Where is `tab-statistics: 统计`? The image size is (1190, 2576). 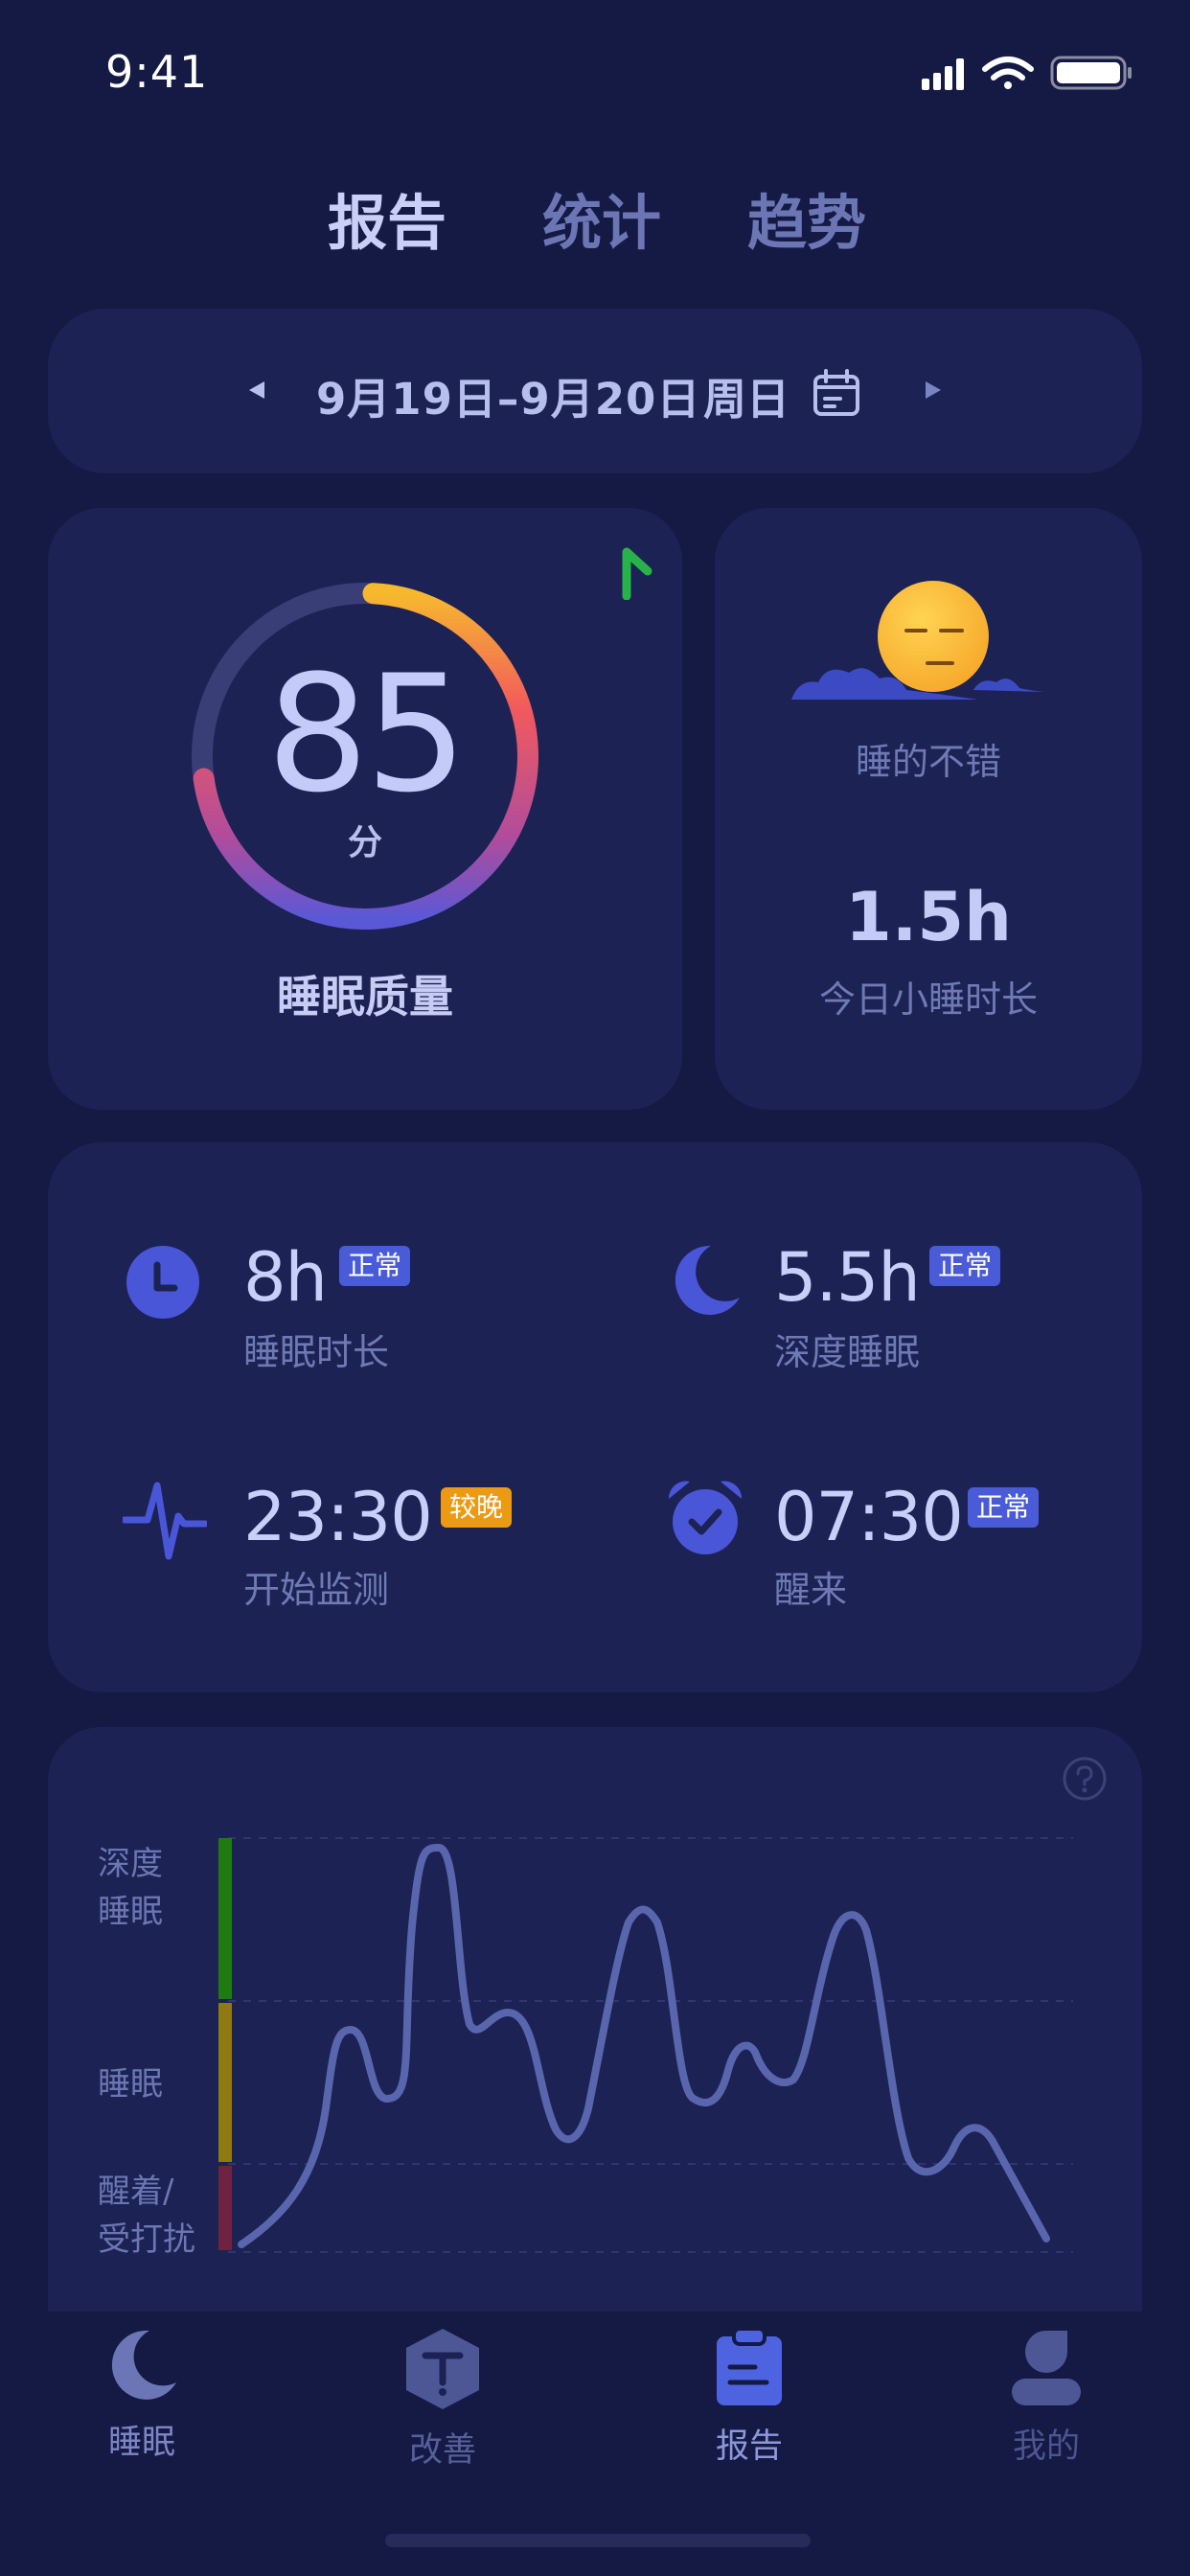
tab-statistics: 统计 is located at coordinates (602, 217).